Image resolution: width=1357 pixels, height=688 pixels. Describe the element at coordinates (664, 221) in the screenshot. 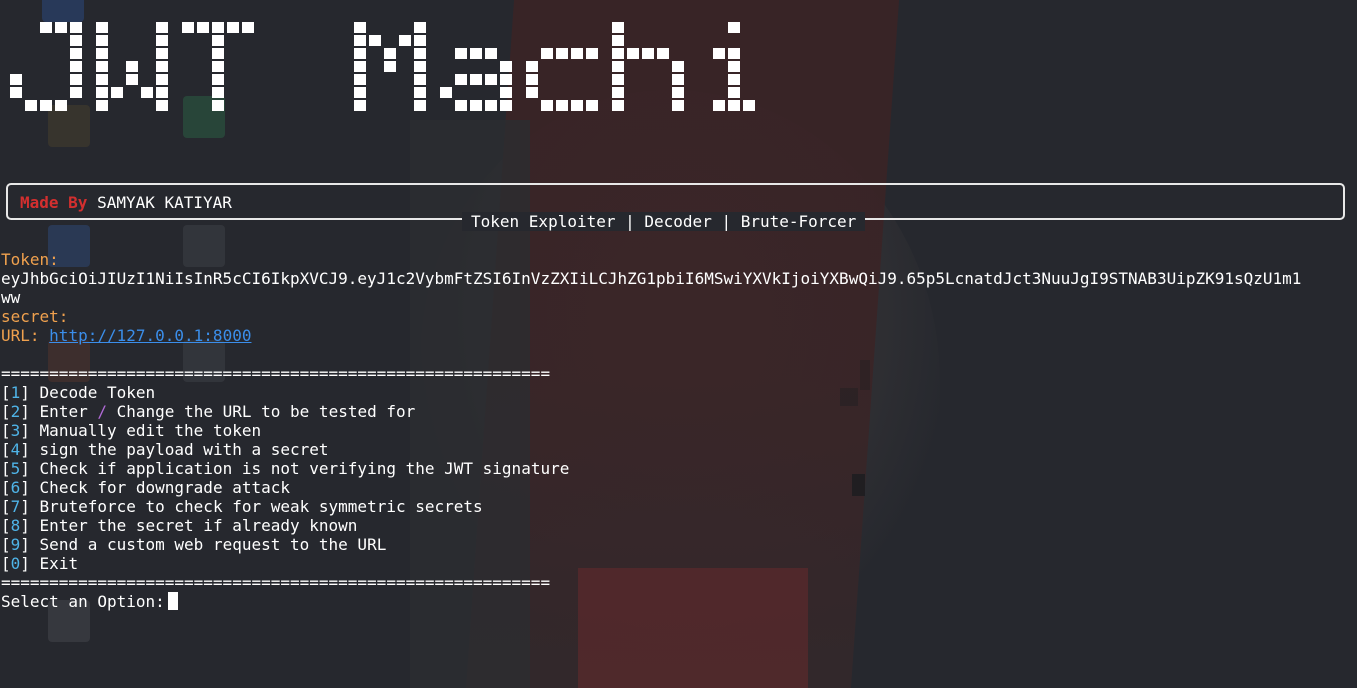

I see `tool-subtitle: Token Exploiter | Decoder | Brute-Forcer` at that location.